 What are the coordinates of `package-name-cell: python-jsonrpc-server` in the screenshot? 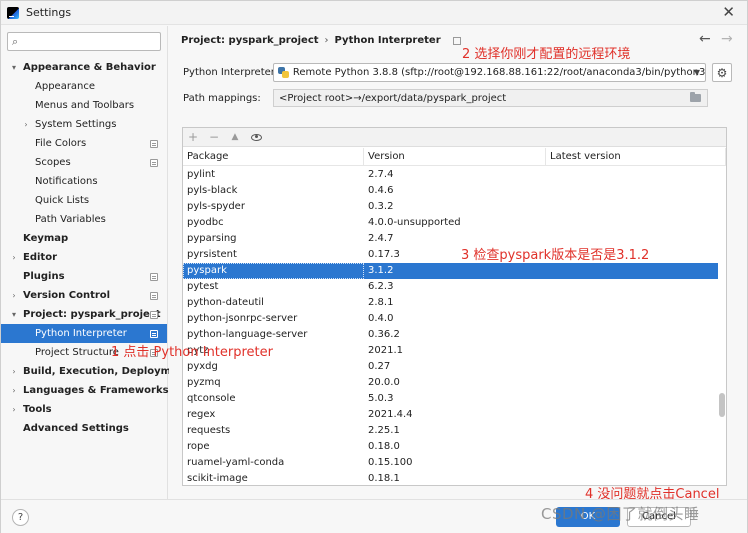 It's located at (242, 318).